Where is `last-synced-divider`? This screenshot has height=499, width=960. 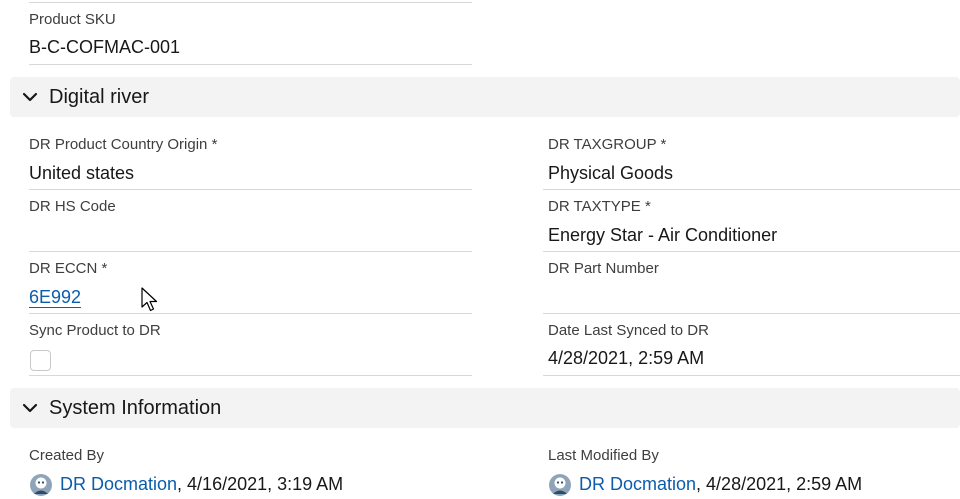 last-synced-divider is located at coordinates (751, 375).